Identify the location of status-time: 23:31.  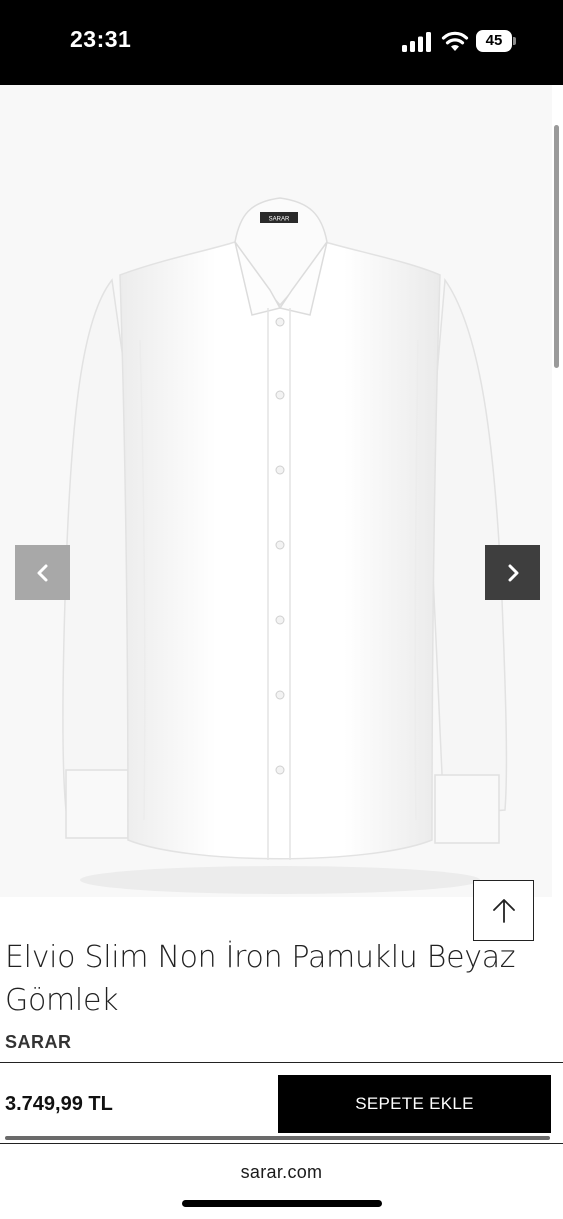
(101, 39).